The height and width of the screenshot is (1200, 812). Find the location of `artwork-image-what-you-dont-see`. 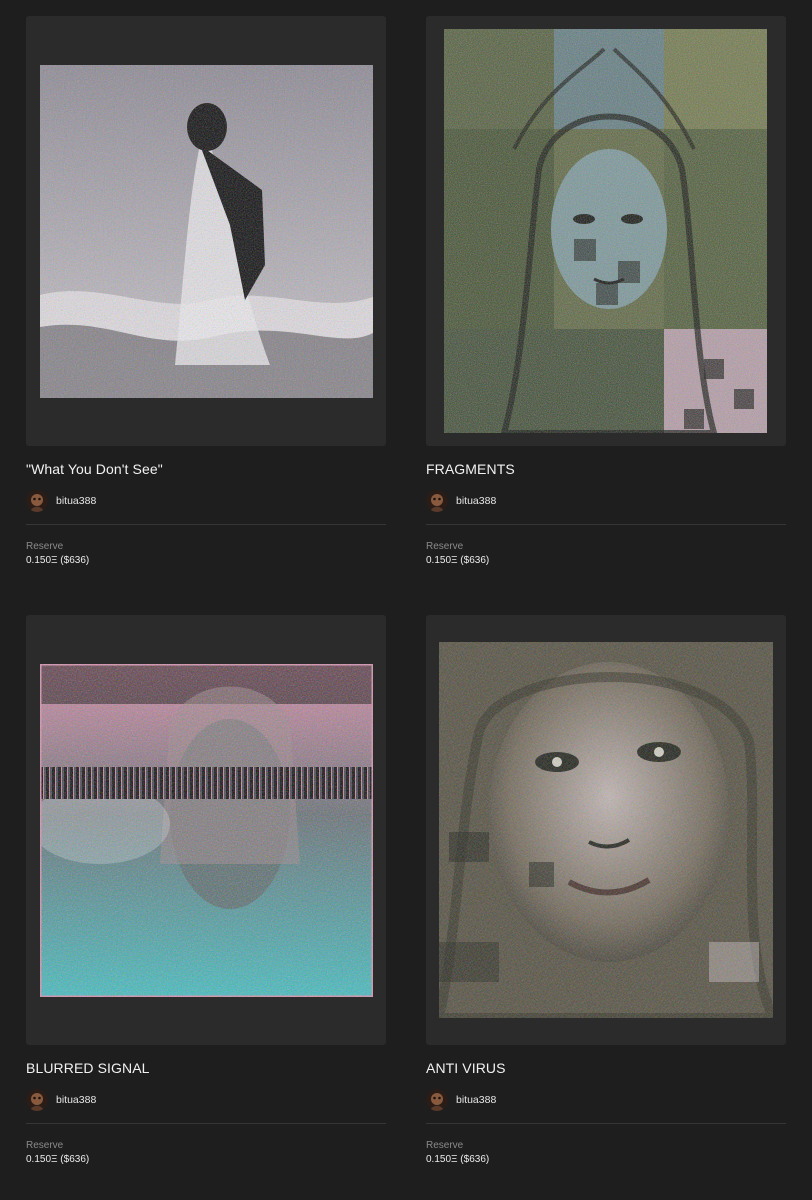

artwork-image-what-you-dont-see is located at coordinates (206, 231).